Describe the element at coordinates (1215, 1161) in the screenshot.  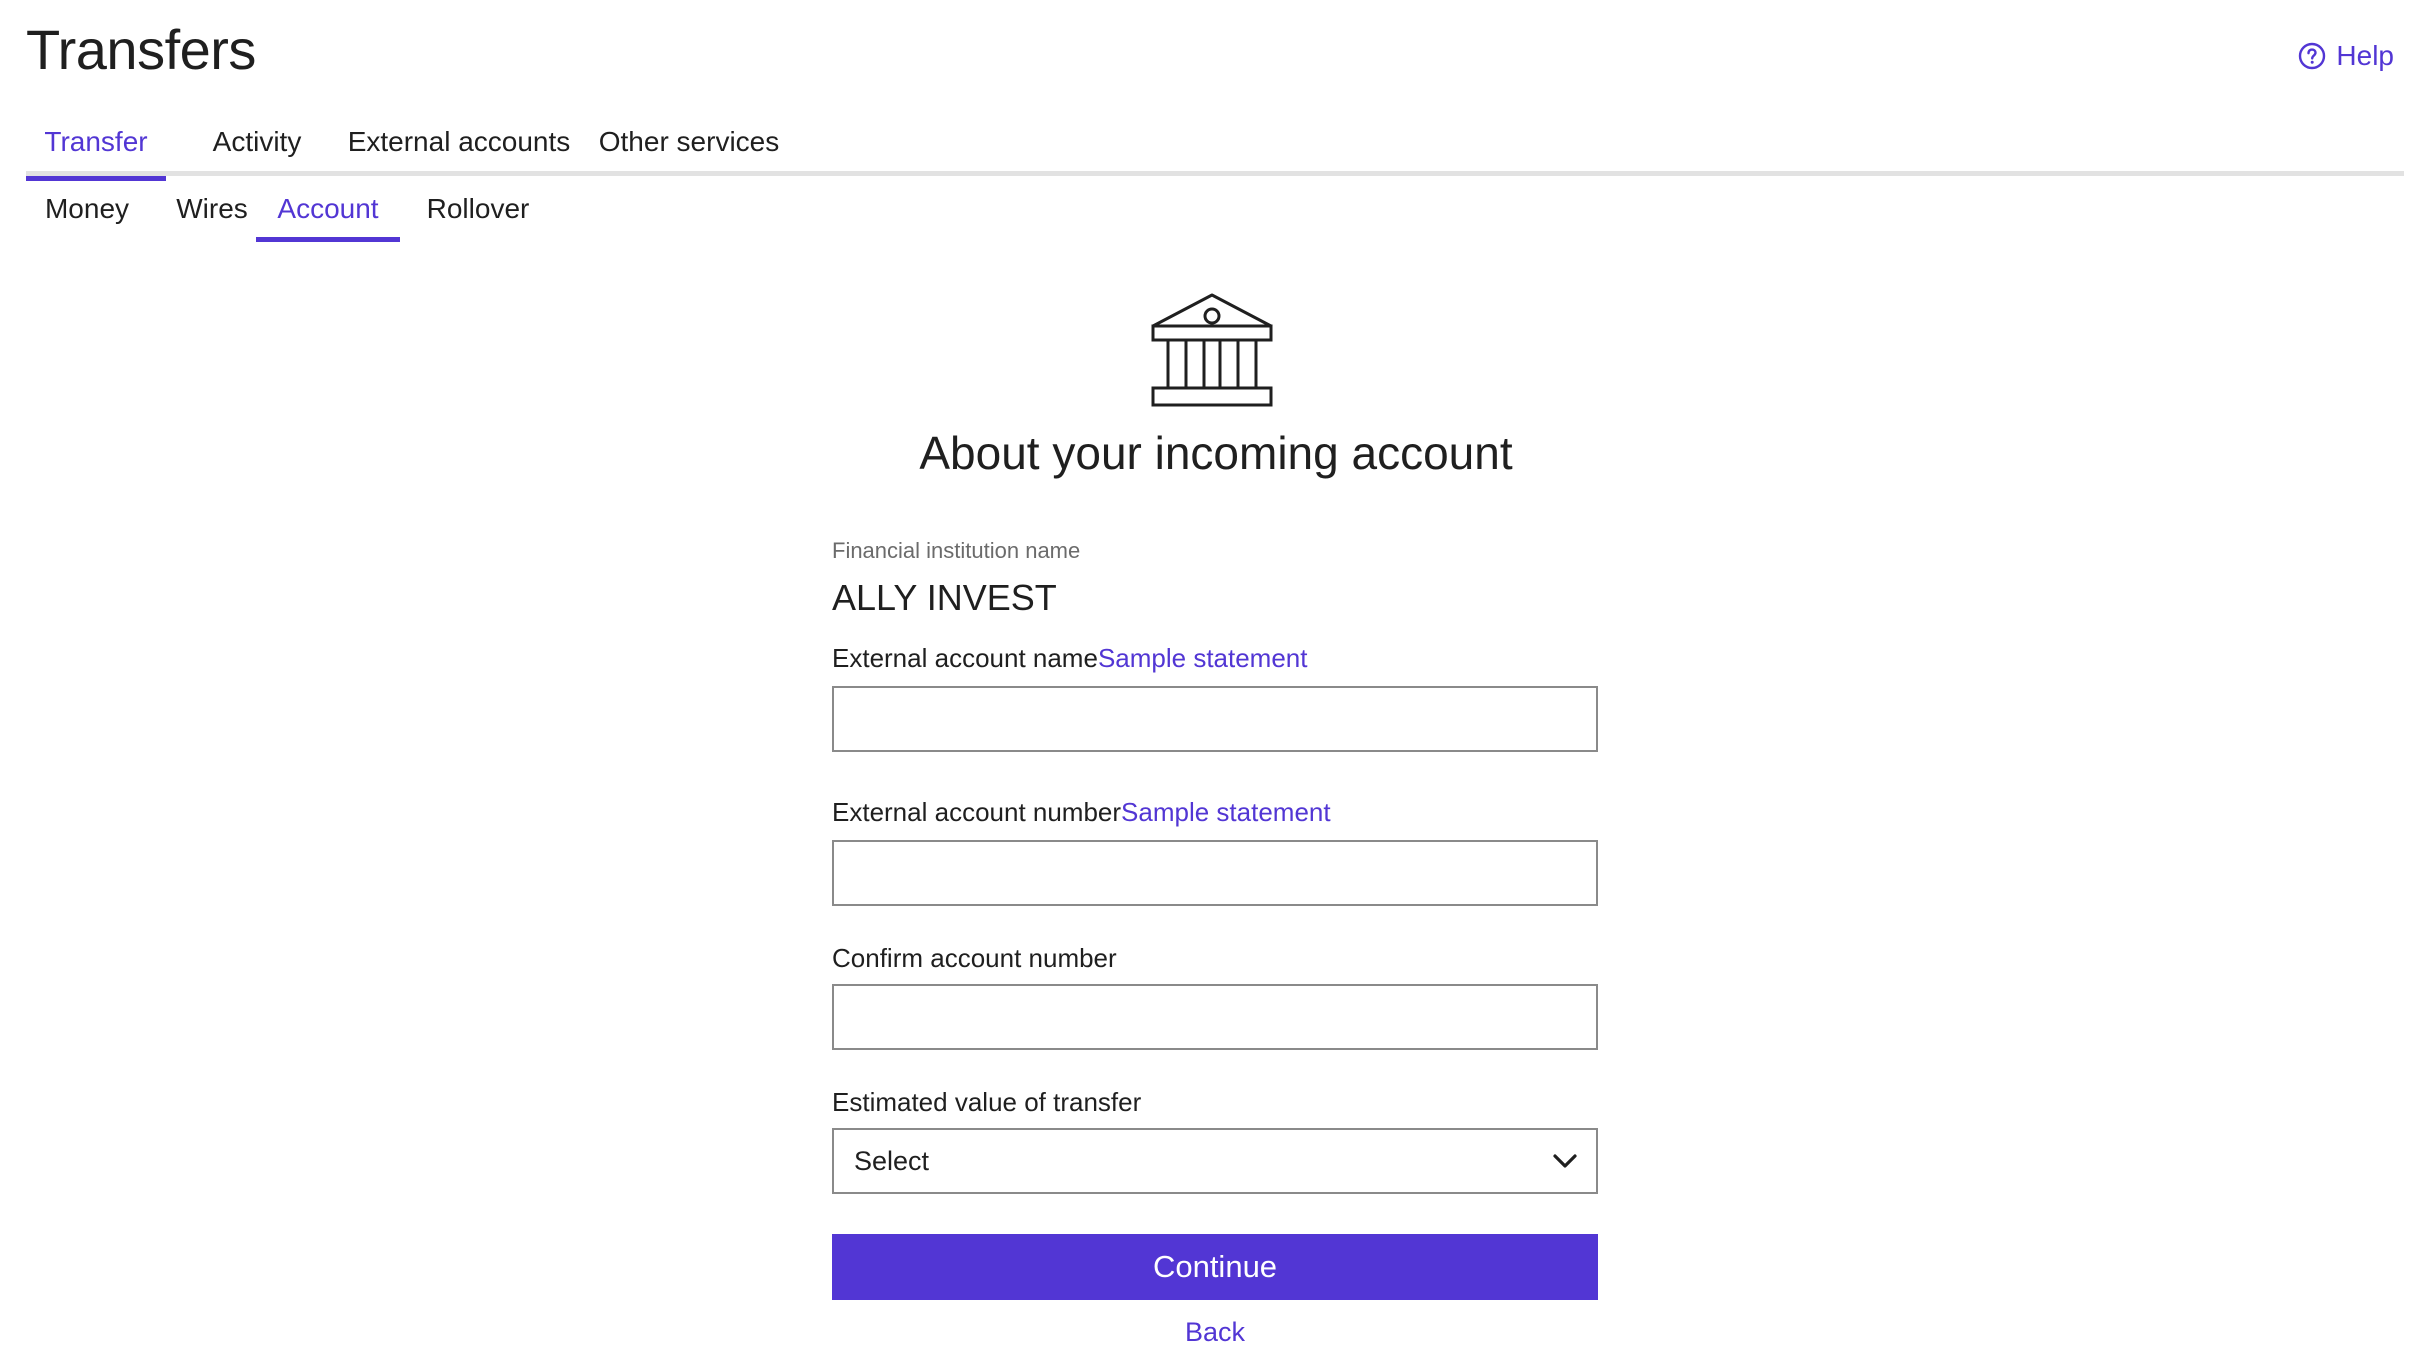
I see `estimated-value-select: Select` at that location.